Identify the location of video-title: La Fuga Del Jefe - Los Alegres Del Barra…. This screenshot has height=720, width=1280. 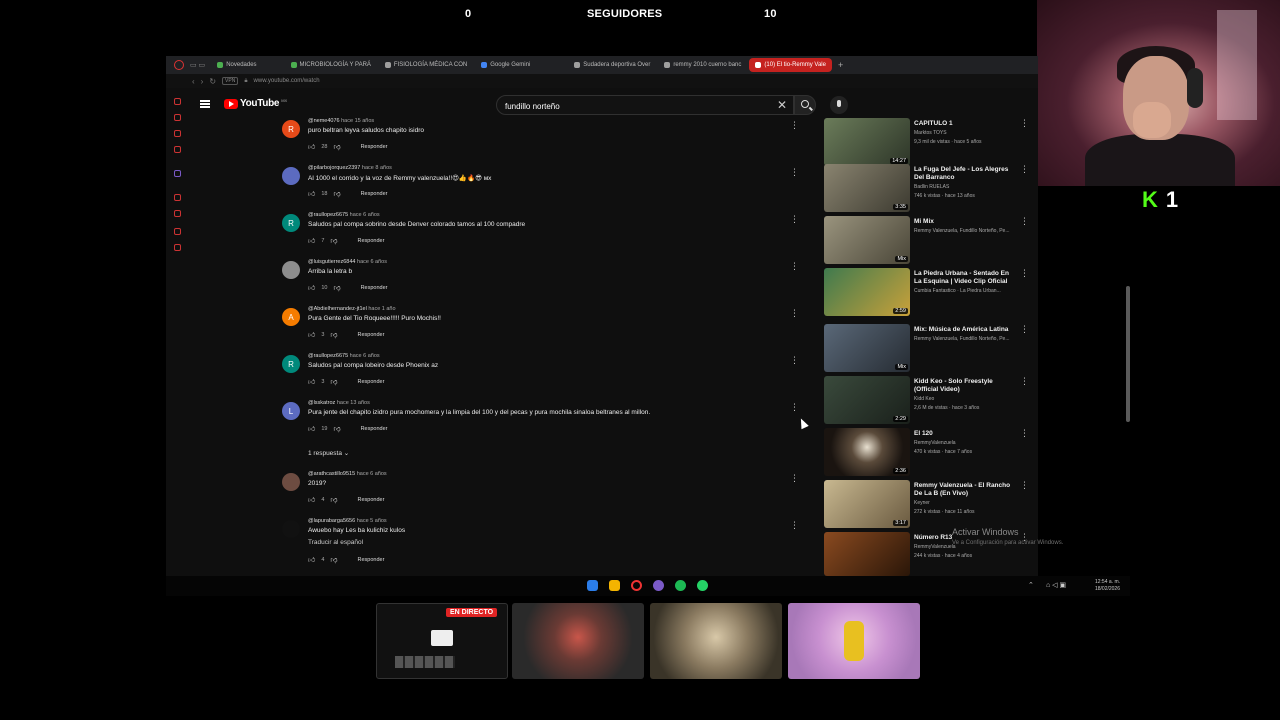
(966, 174).